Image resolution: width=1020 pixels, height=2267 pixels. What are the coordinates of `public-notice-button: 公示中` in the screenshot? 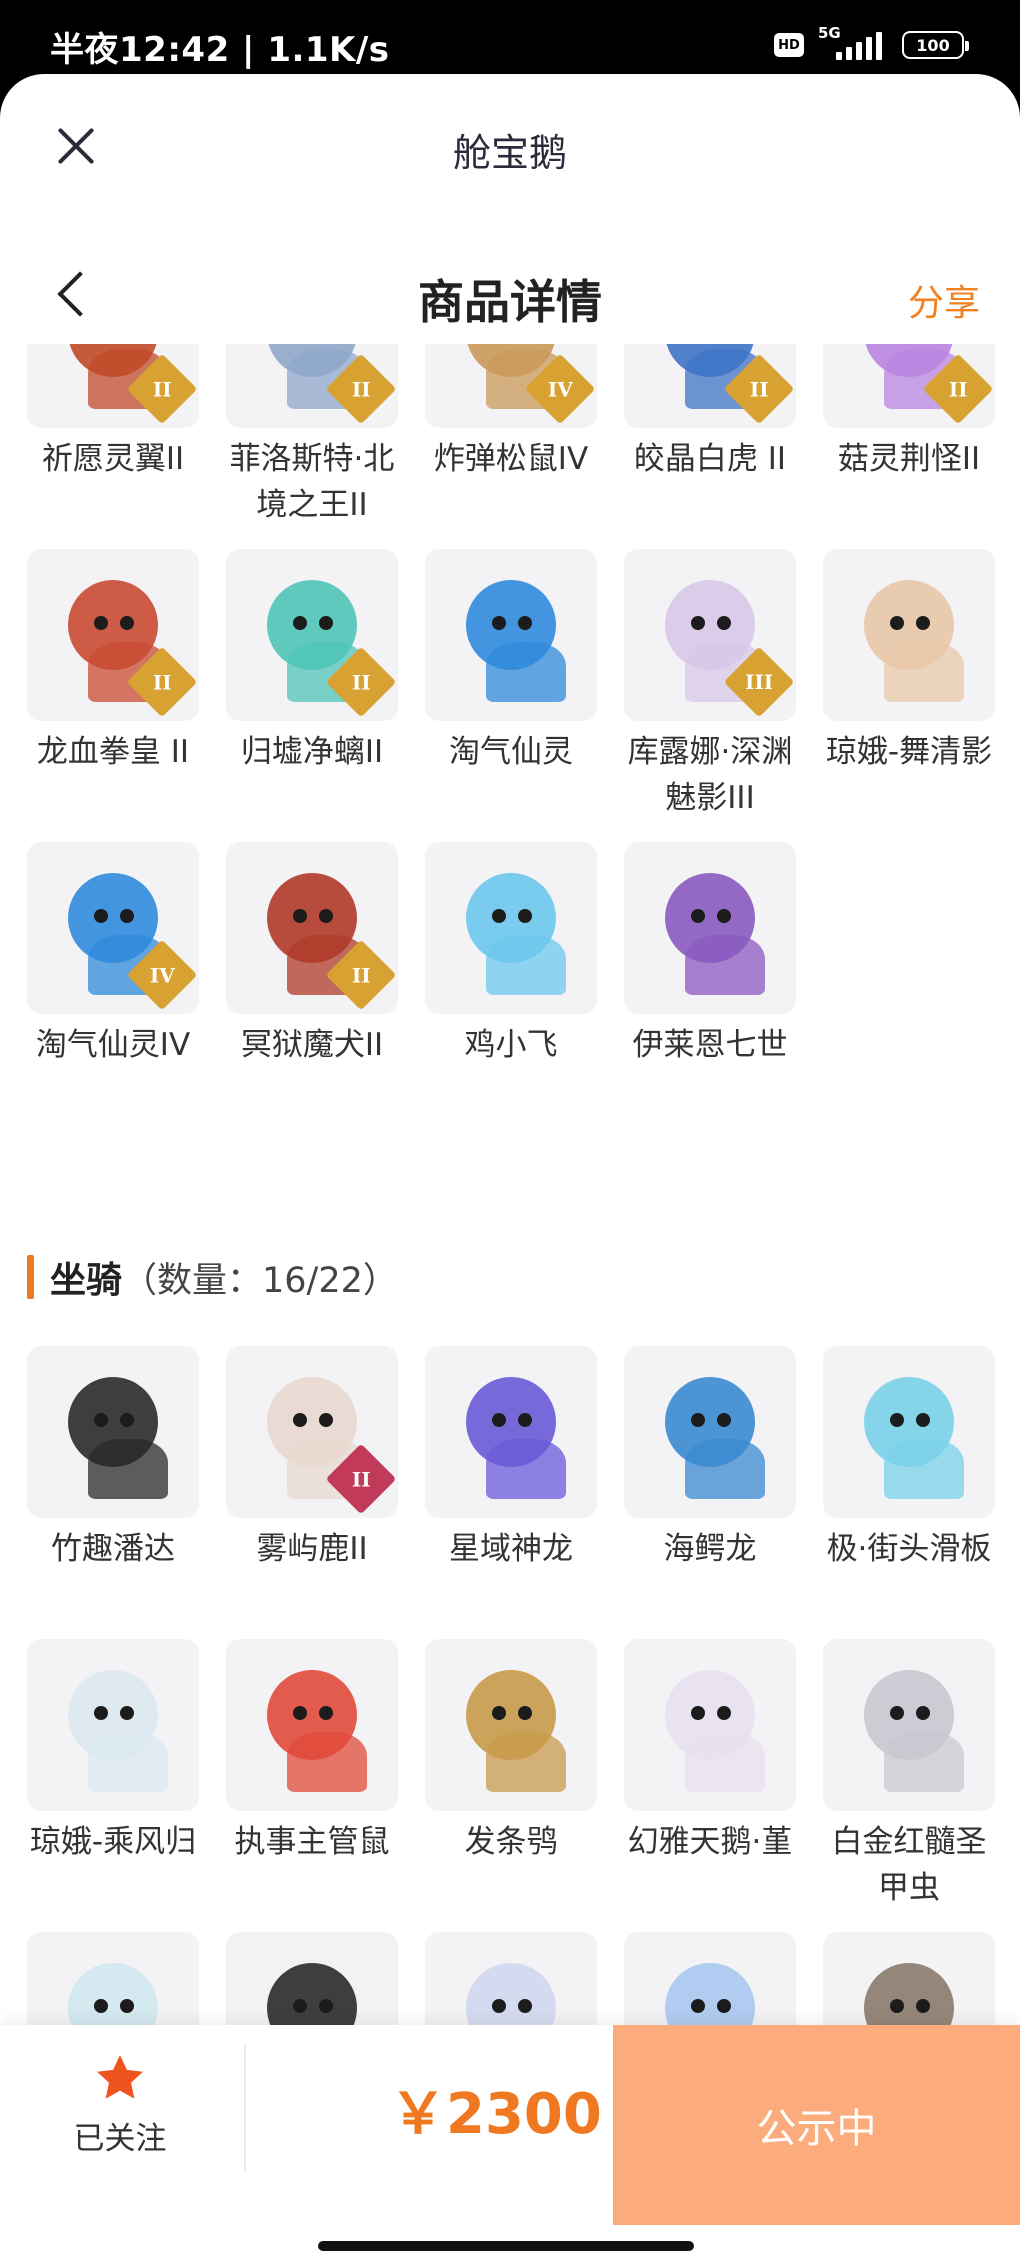 It's located at (816, 2125).